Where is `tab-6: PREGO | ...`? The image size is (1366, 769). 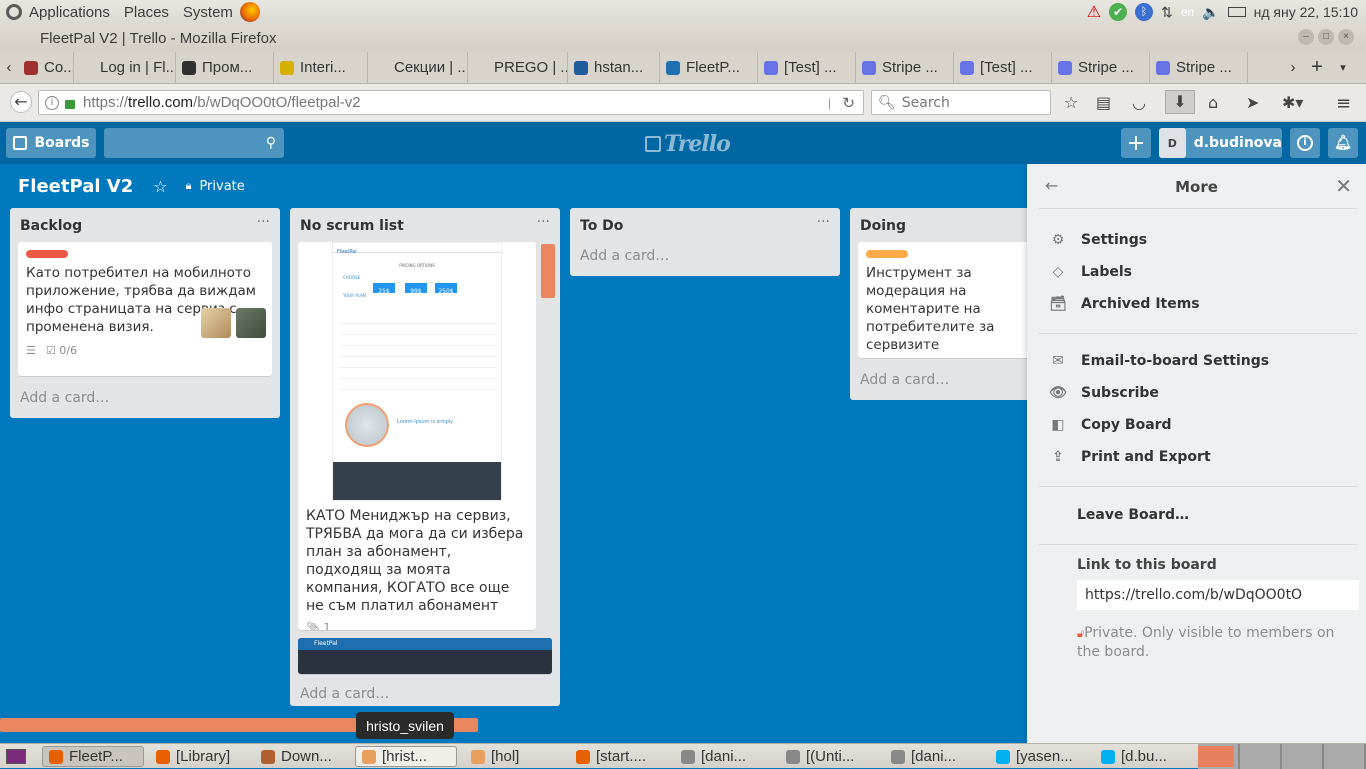
tab-6: PREGO | ... is located at coordinates (518, 67).